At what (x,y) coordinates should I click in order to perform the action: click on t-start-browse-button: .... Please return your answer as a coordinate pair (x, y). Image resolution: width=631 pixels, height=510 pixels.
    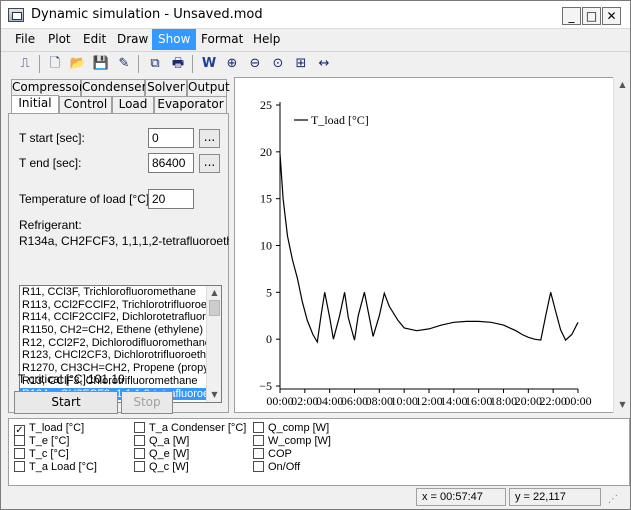
    Looking at the image, I should click on (209, 138).